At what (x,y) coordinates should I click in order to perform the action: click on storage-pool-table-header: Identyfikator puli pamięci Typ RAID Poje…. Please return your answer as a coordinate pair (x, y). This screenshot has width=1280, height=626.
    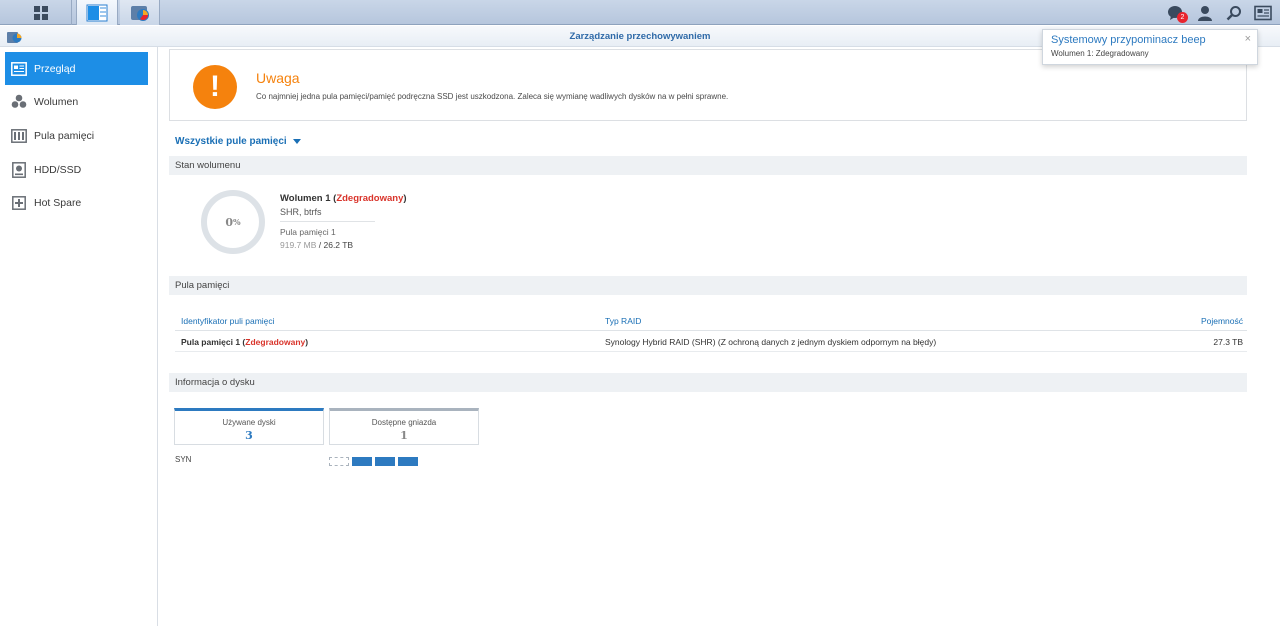
    Looking at the image, I should click on (711, 321).